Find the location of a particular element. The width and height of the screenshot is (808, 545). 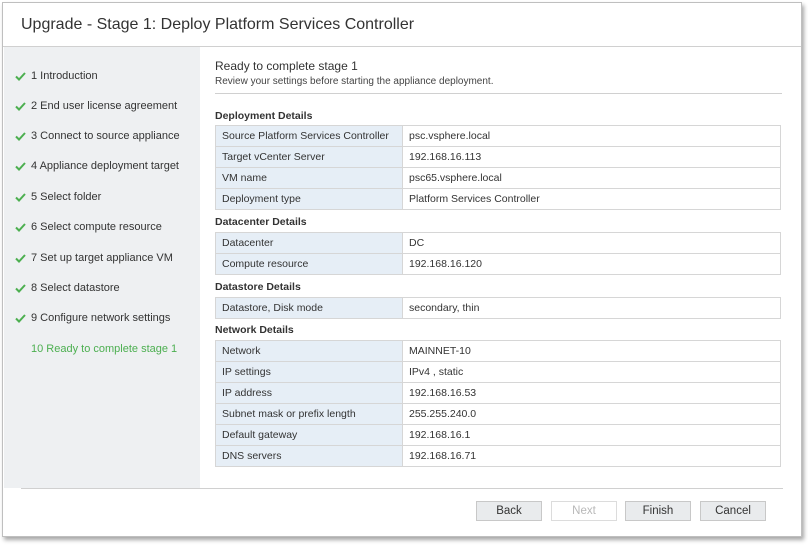

sidebar-step-9: 9 Configure network settings is located at coordinates (91, 318).